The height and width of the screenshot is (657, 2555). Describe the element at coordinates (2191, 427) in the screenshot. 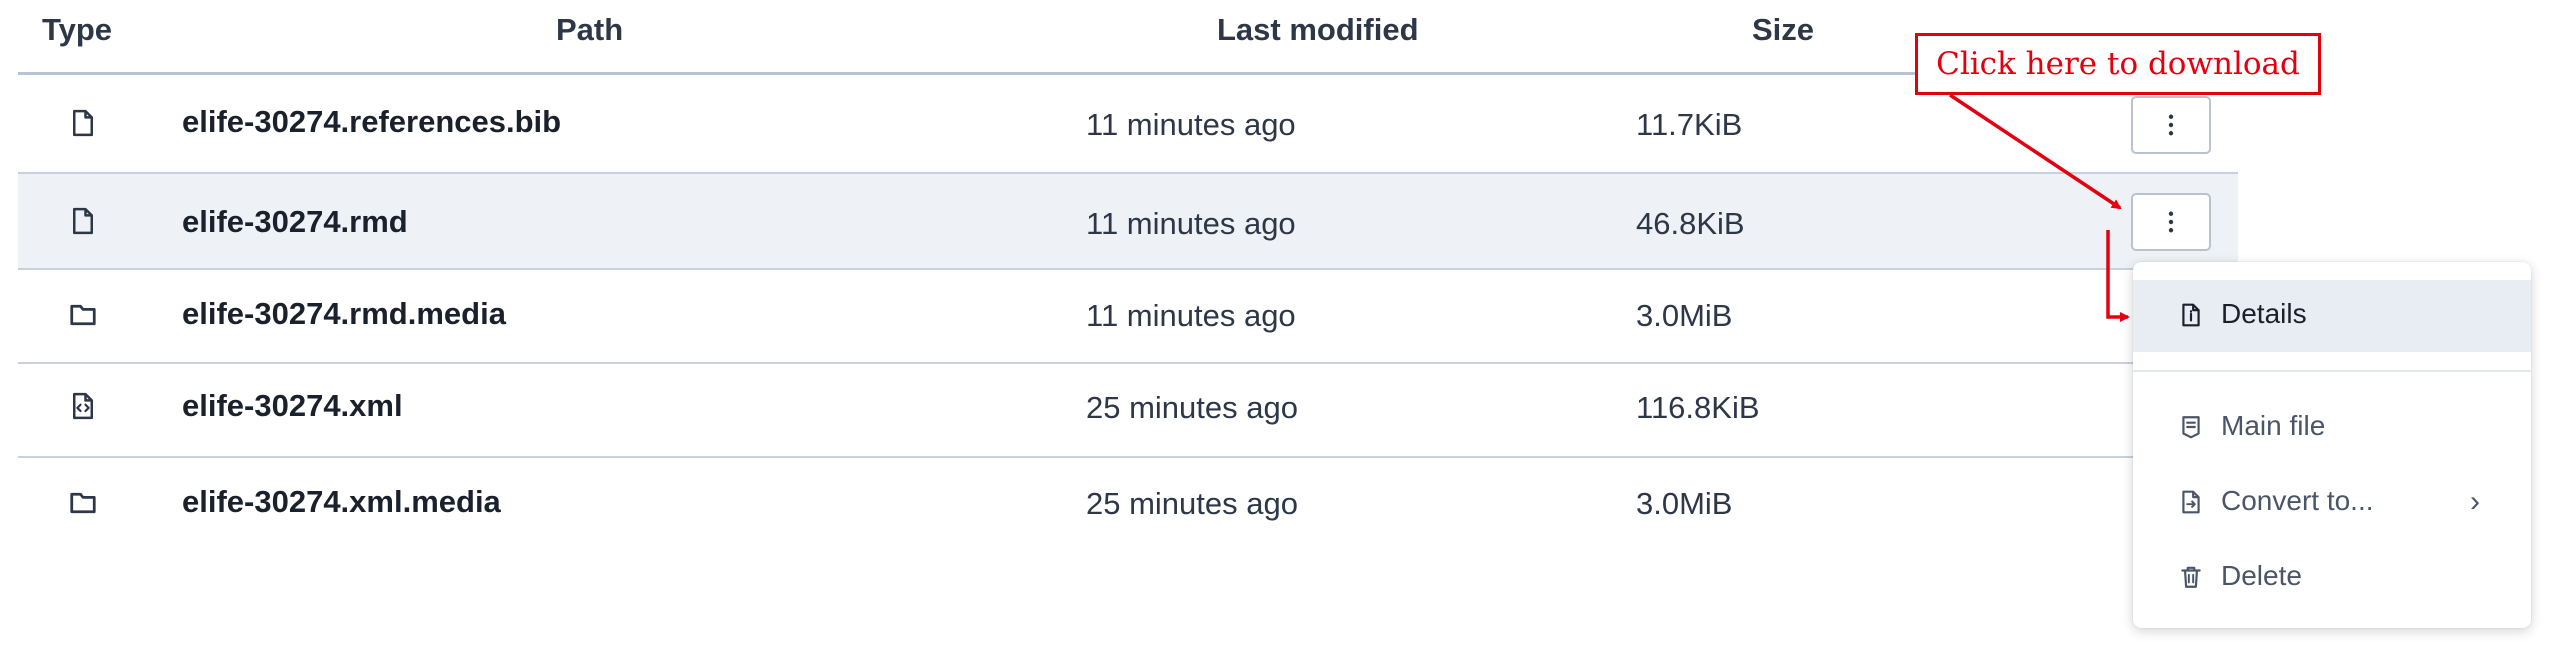

I see `main-file-icon` at that location.